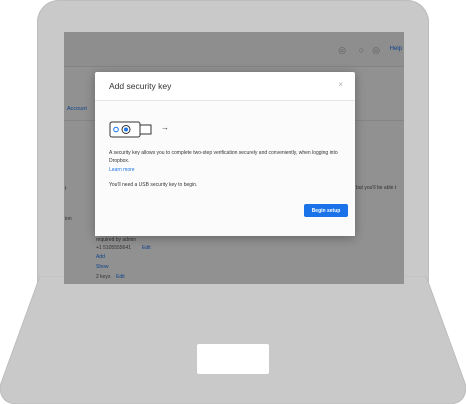  Describe the element at coordinates (140, 86) in the screenshot. I see `dialog-title: Add security key` at that location.